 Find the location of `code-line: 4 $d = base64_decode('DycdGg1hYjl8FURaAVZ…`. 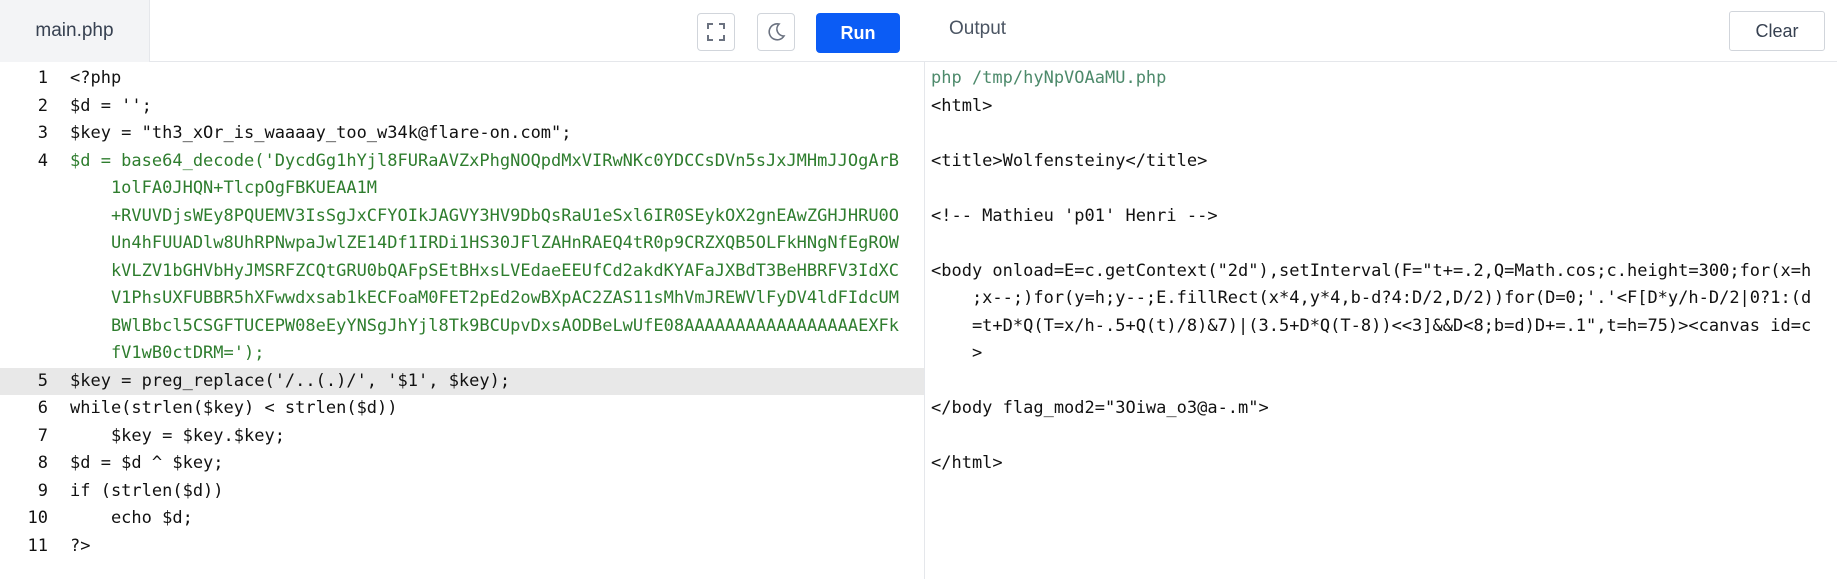

code-line: 4 $d = base64_decode('DycdGg1hYjl8FURaAVZ… is located at coordinates (462, 162).